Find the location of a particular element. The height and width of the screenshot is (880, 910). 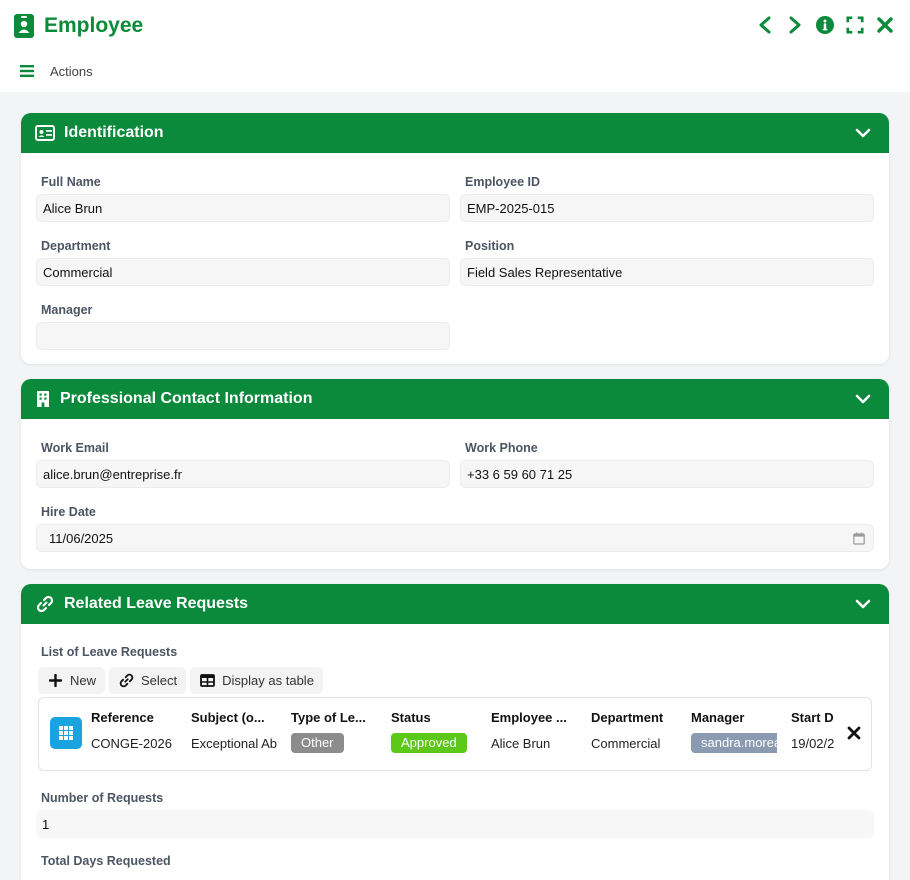

info-icon is located at coordinates (825, 25).